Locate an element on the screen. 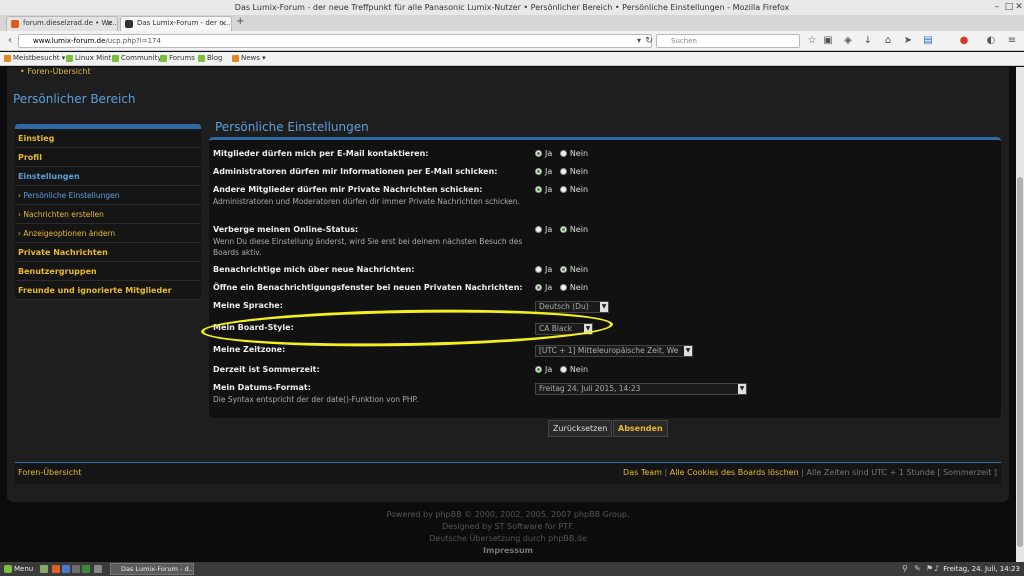  bookmark-star-icon: ☆ is located at coordinates (812, 41).